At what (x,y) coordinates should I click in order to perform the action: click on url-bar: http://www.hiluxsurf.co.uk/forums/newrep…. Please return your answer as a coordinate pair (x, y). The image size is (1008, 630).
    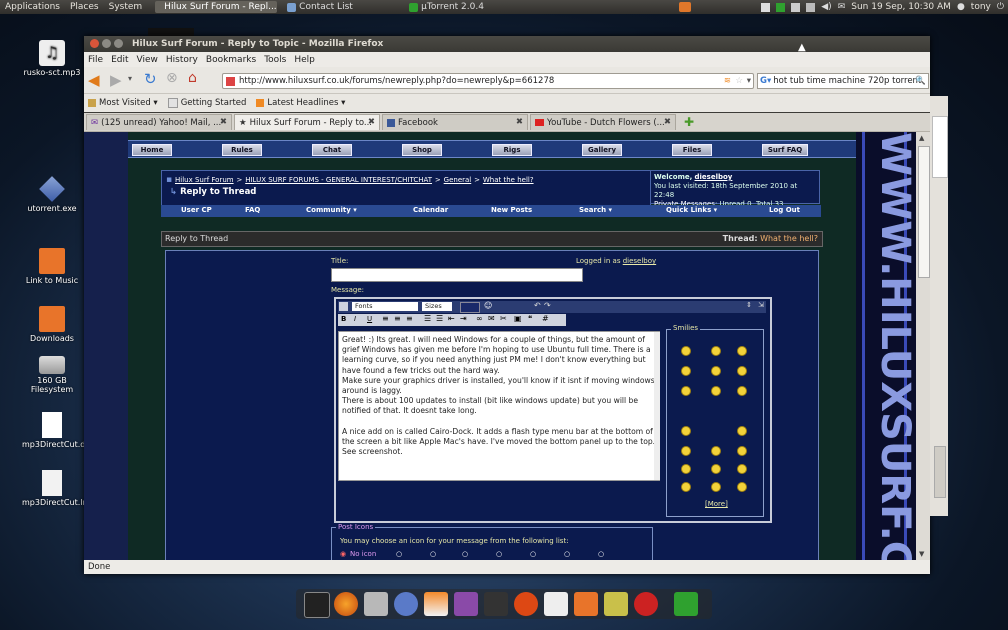
    Looking at the image, I should click on (488, 81).